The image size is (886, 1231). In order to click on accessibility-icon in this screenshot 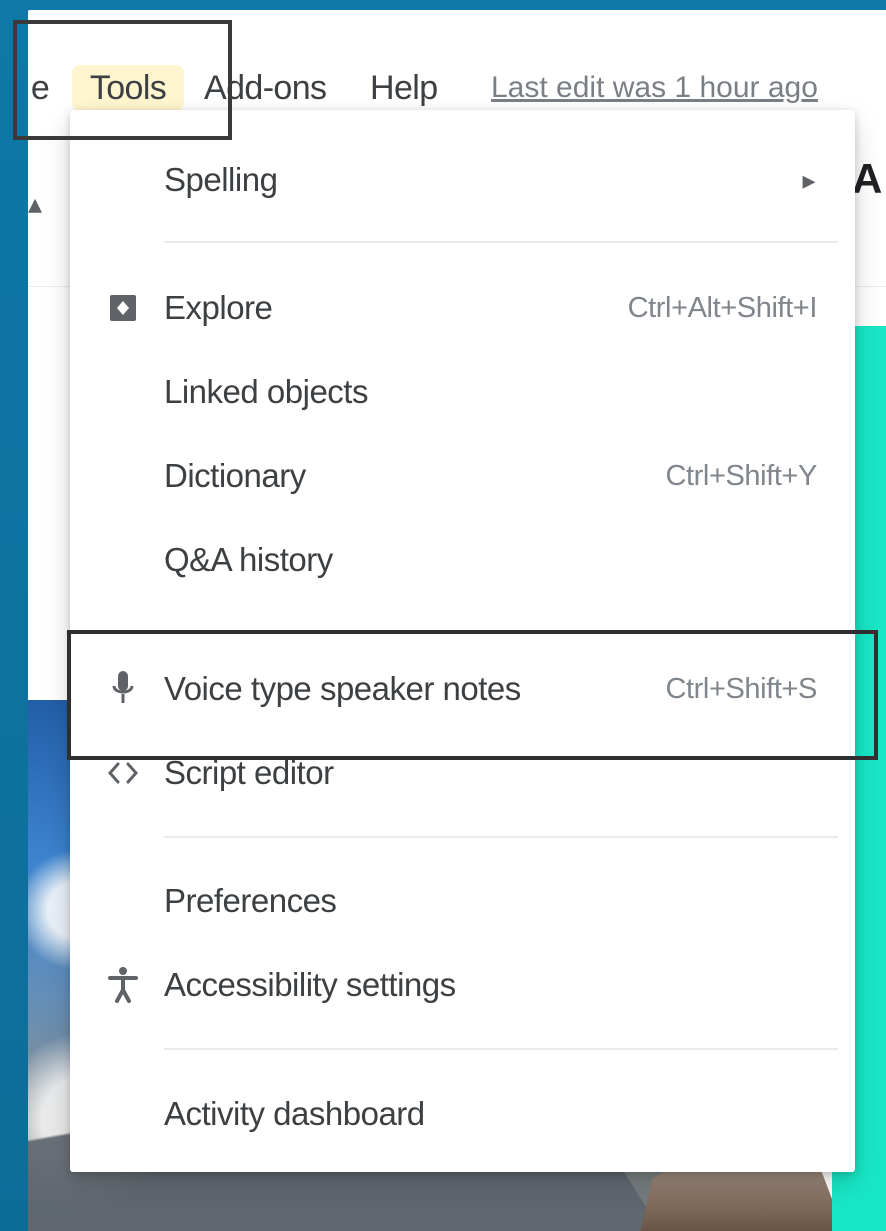, I will do `click(123, 985)`.